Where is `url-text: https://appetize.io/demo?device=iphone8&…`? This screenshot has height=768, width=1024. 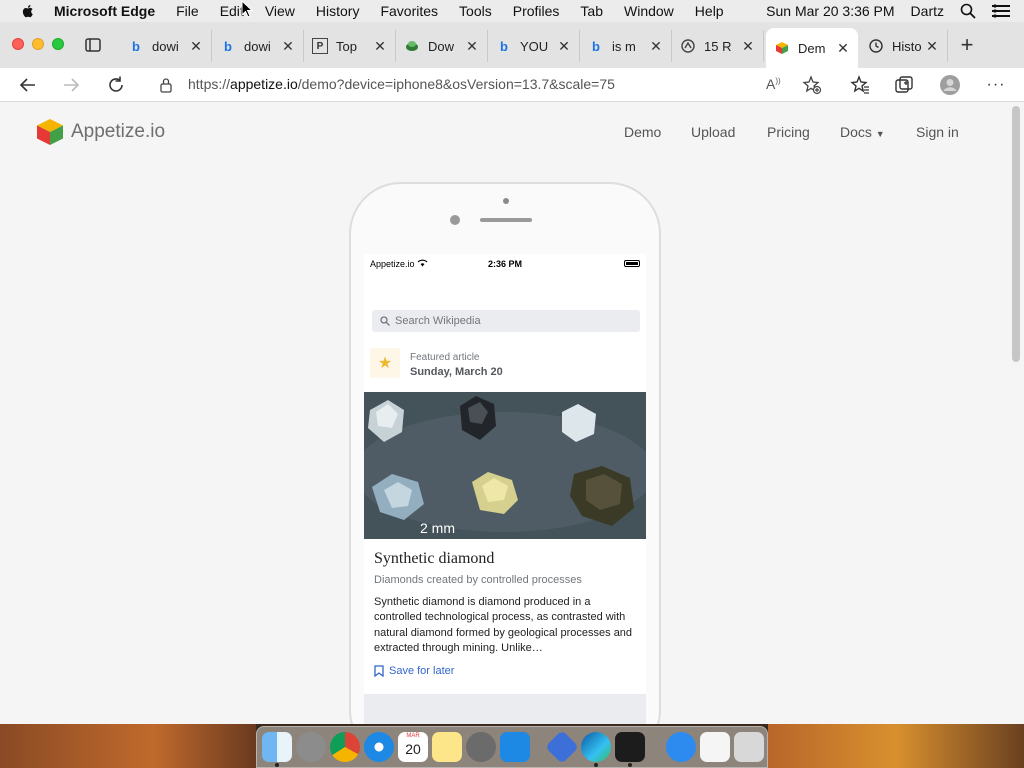 url-text: https://appetize.io/demo?device=iphone8&… is located at coordinates (401, 84).